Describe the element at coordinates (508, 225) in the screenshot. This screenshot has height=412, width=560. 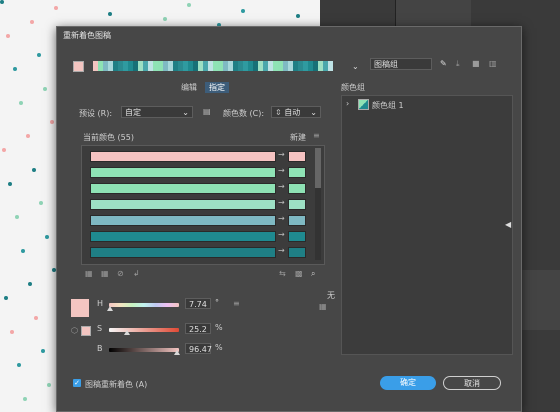
I see `collapse-arrow-icon: ◀` at that location.